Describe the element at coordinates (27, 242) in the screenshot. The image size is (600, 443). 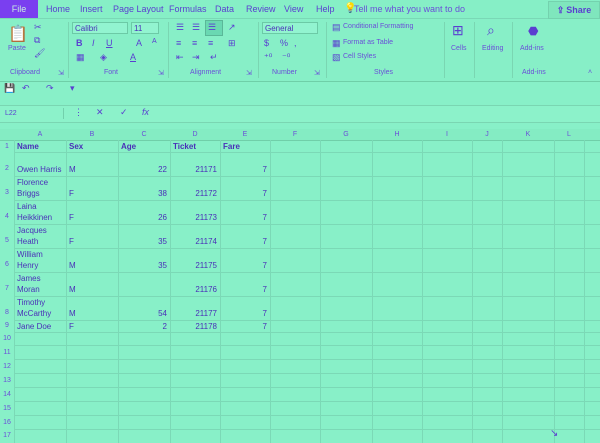
I see `cell-name: Heath` at that location.